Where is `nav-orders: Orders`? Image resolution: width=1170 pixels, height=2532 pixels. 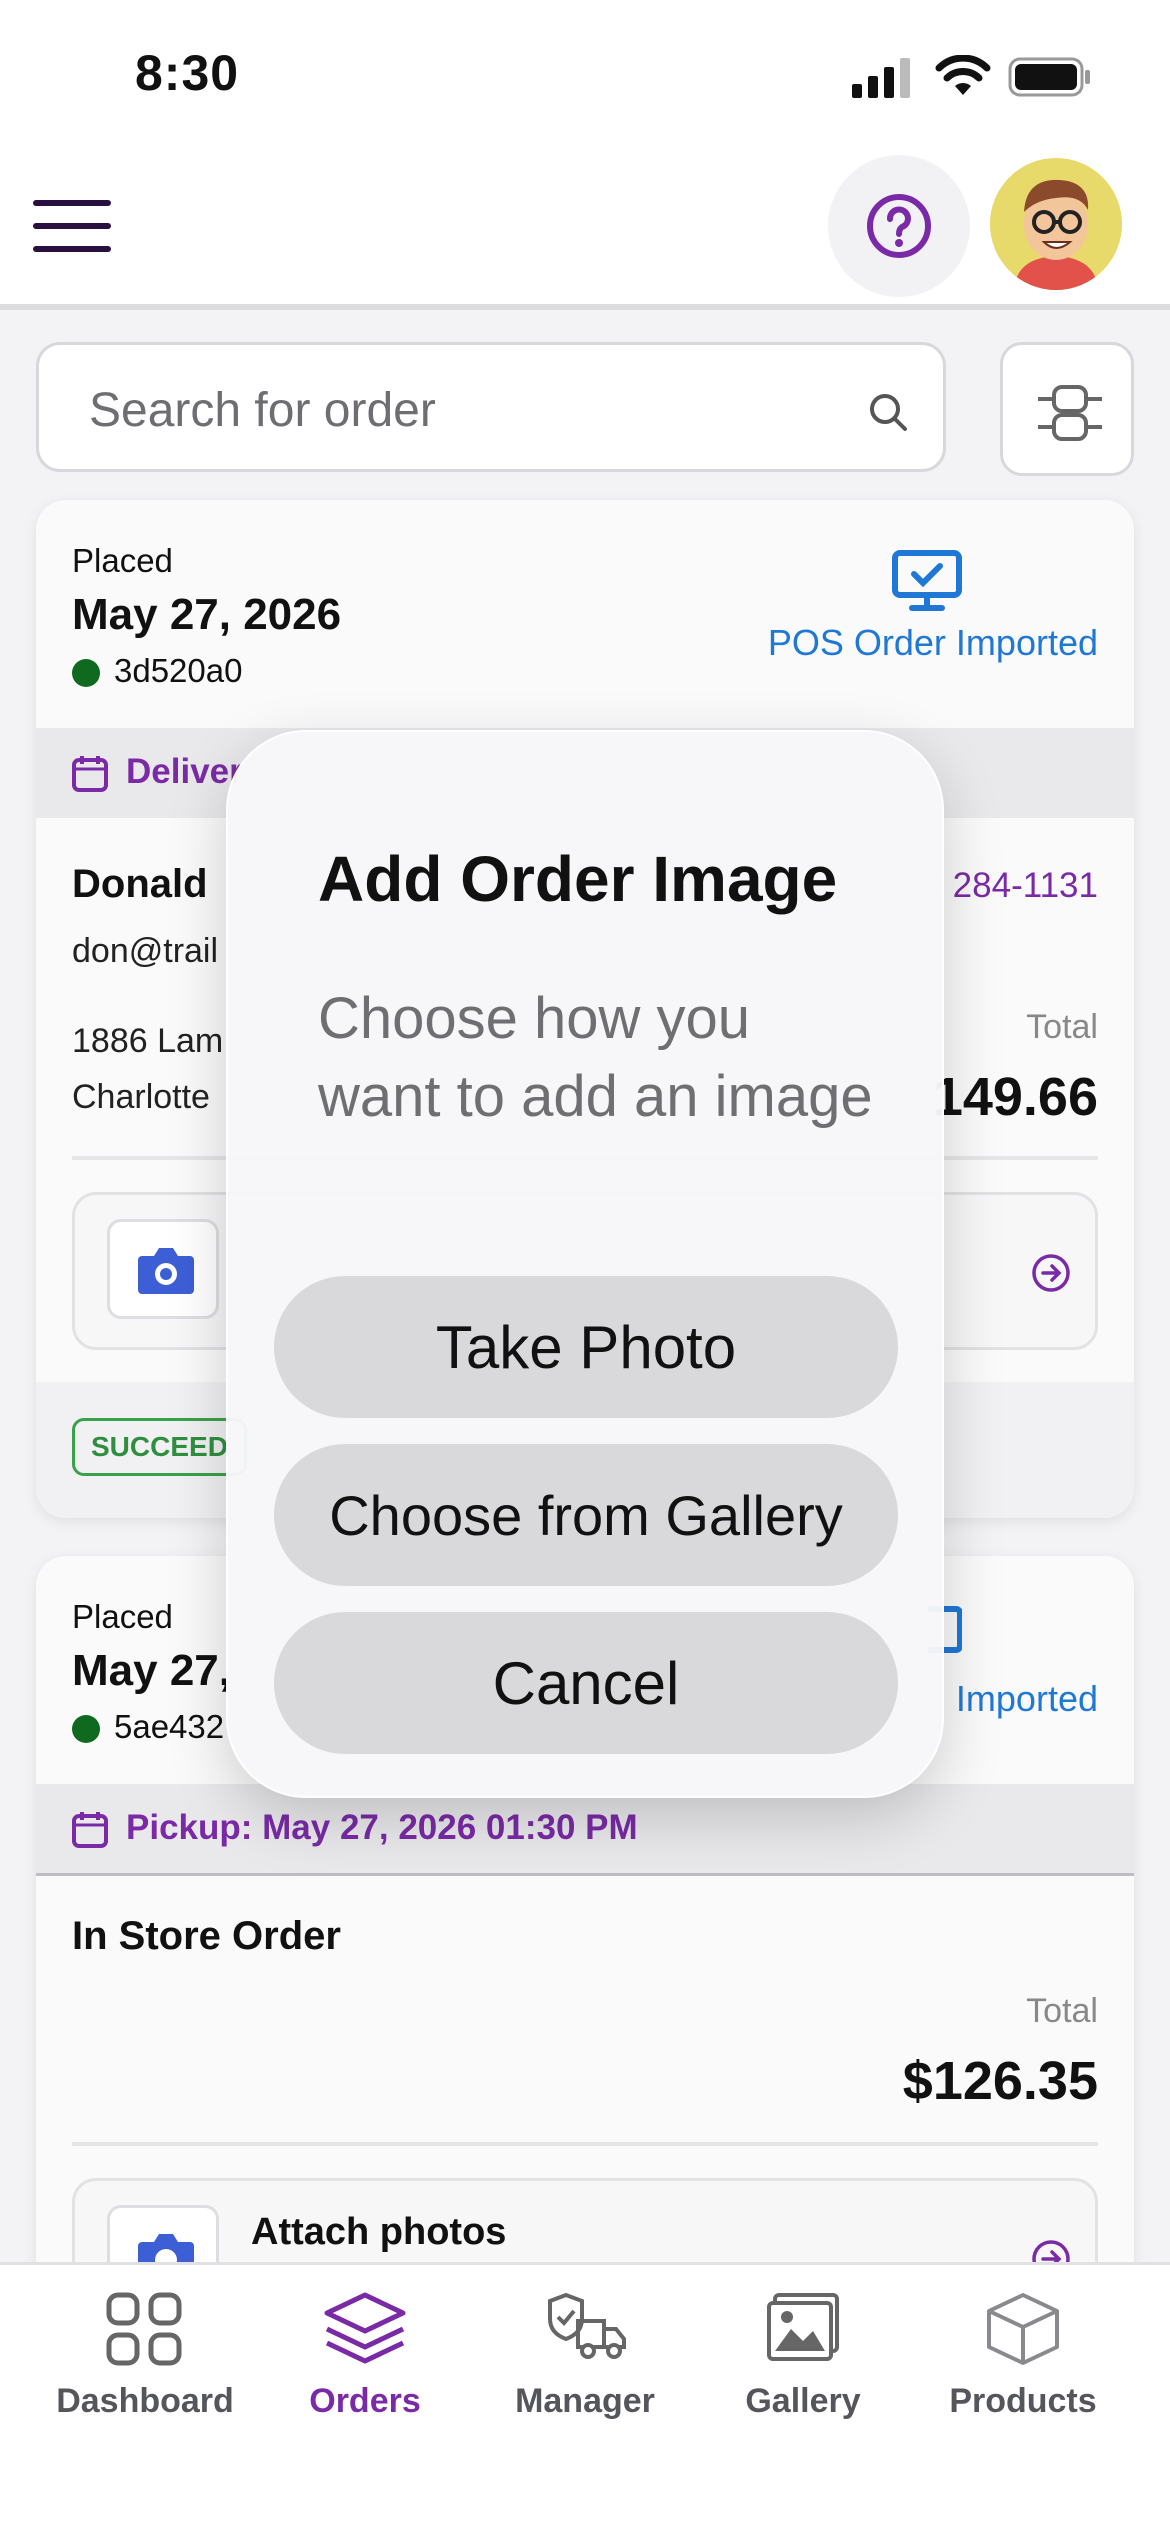
nav-orders: Orders is located at coordinates (365, 2356).